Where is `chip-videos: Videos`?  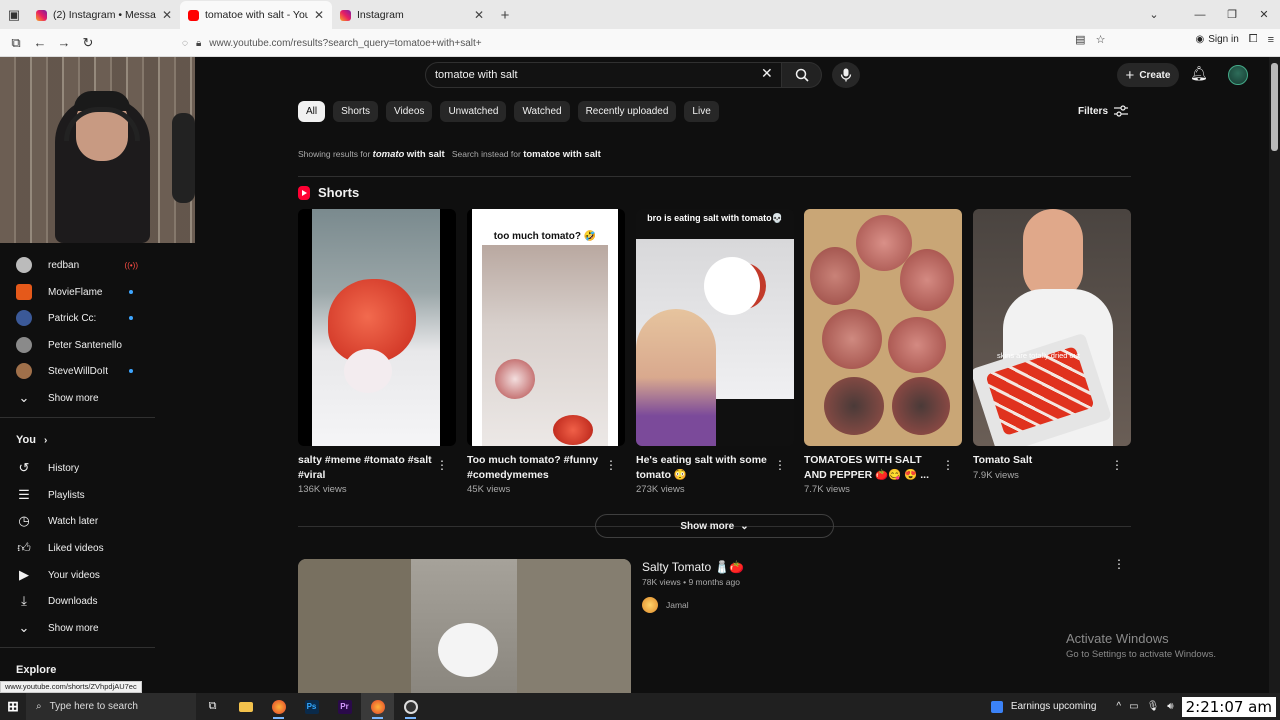 chip-videos: Videos is located at coordinates (409, 111).